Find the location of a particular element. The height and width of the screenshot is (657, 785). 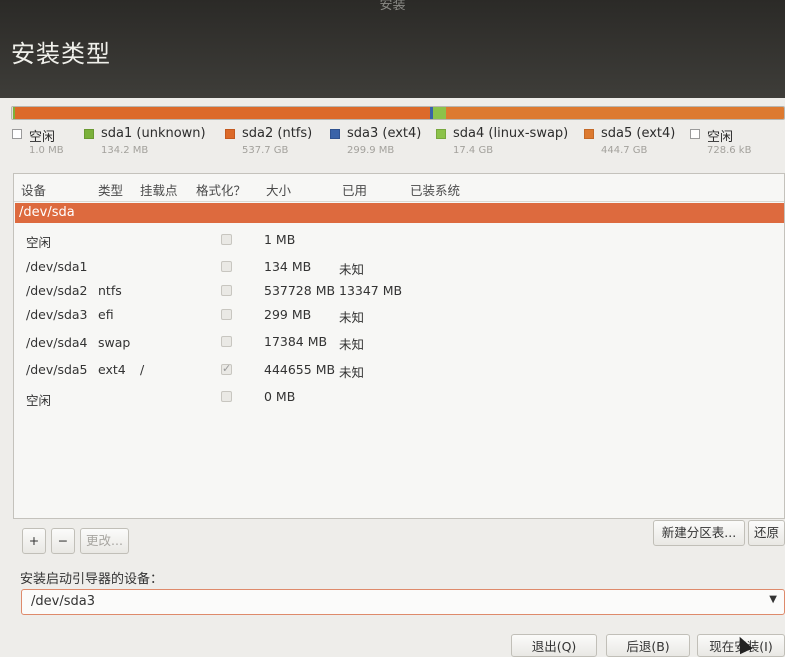

partition-segment-sda2 is located at coordinates (223, 113).